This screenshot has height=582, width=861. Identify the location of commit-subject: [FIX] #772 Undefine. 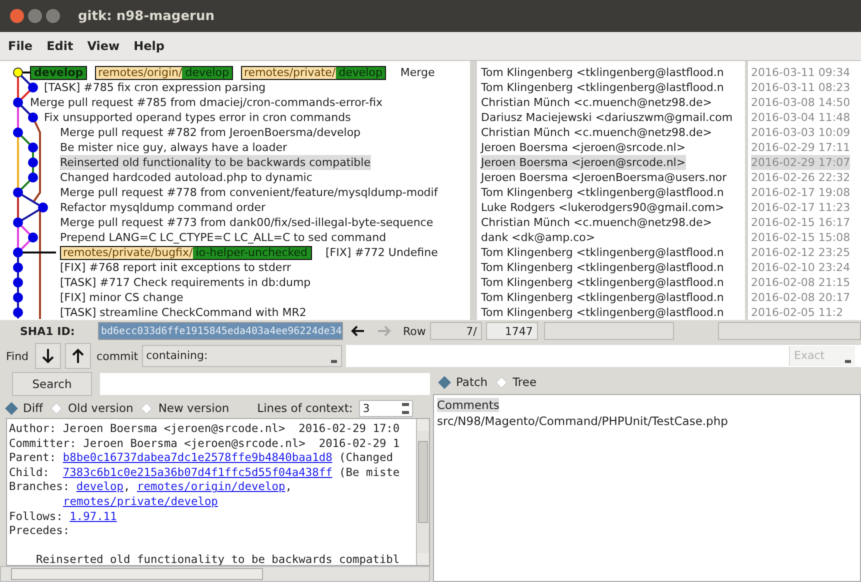
(382, 252).